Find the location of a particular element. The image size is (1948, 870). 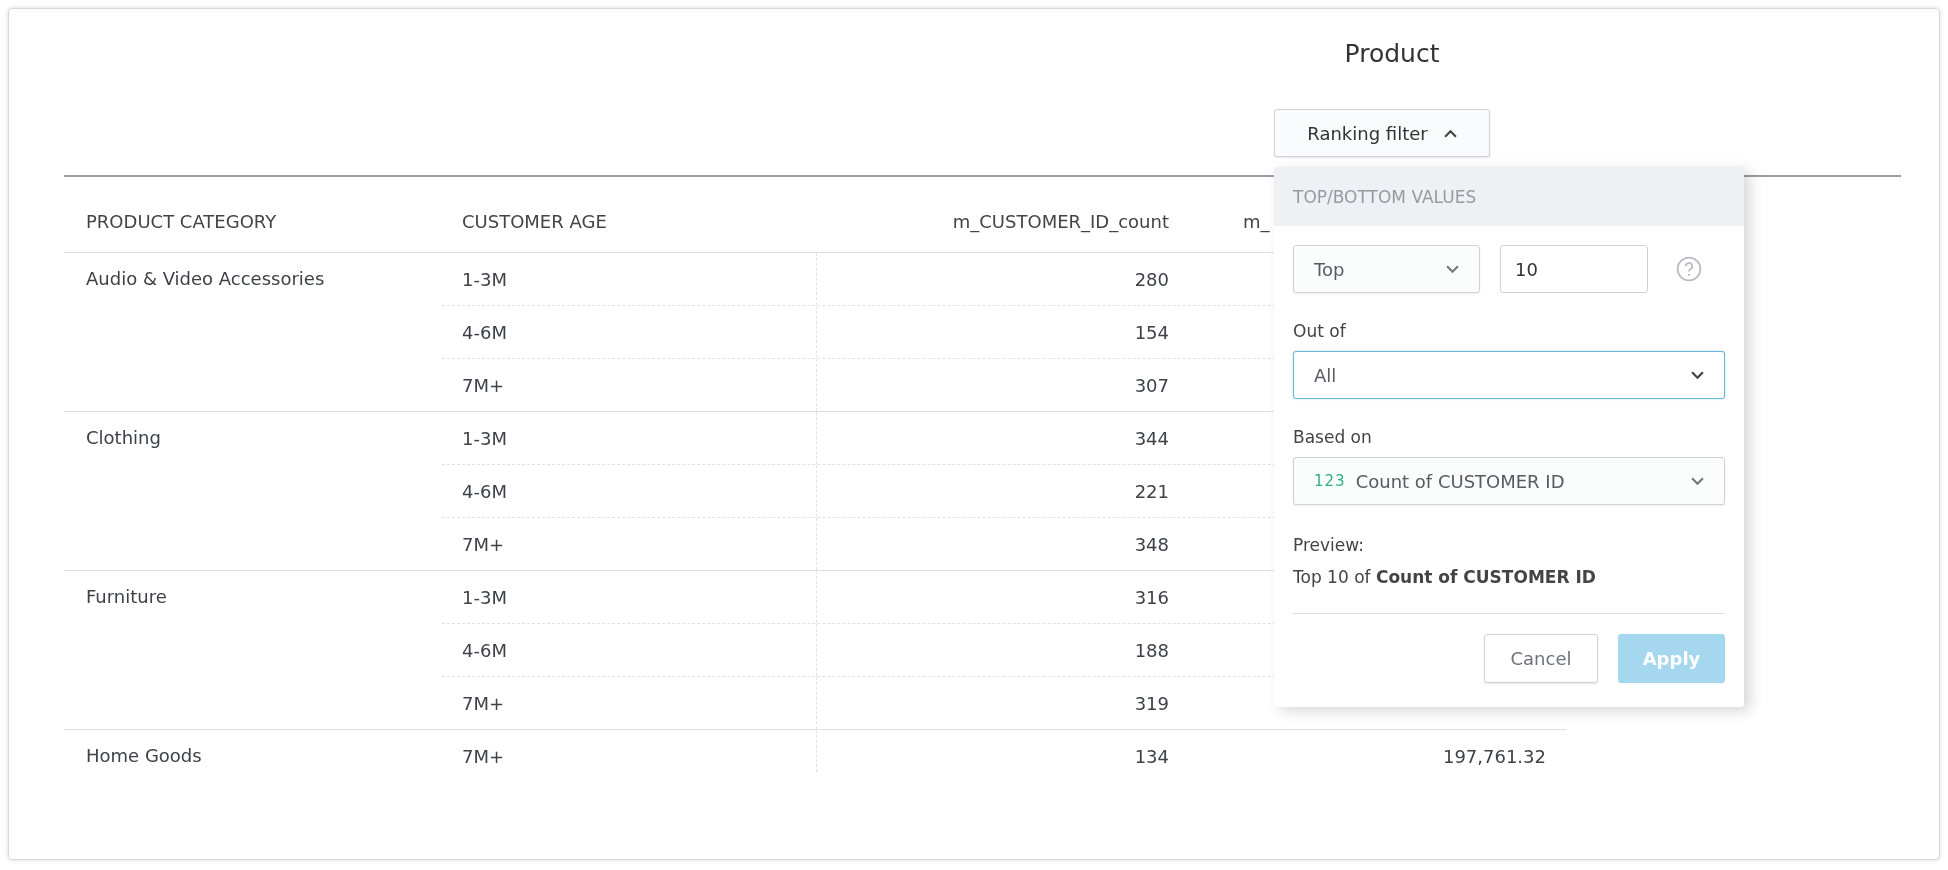

count-input: 10 is located at coordinates (1574, 269).